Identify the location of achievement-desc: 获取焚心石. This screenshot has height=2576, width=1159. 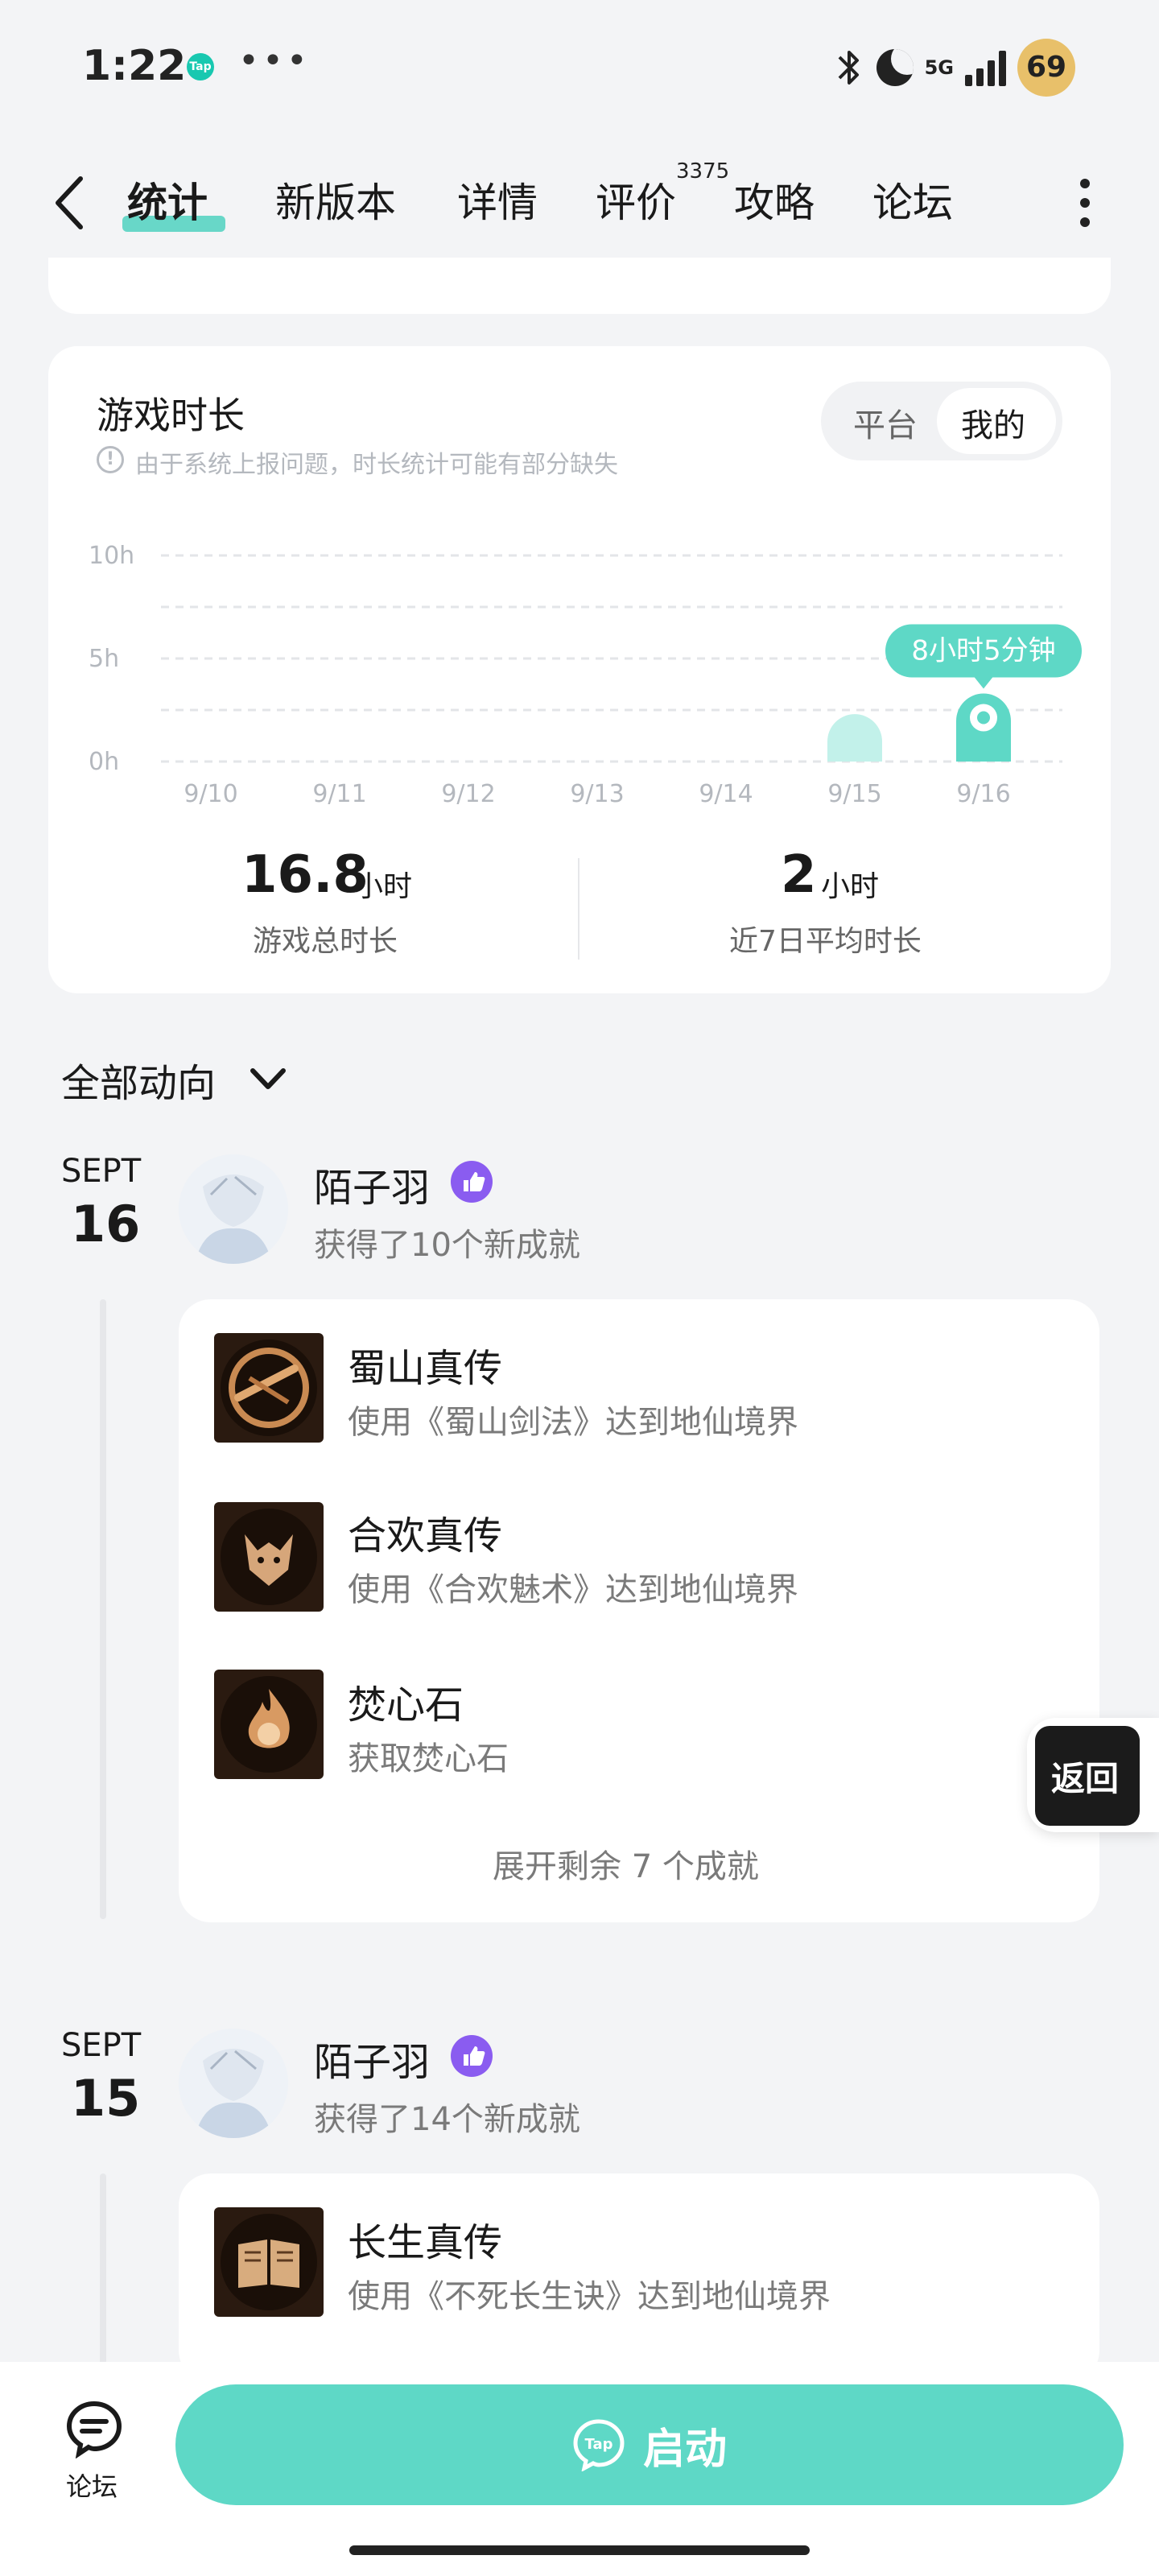
(428, 1758).